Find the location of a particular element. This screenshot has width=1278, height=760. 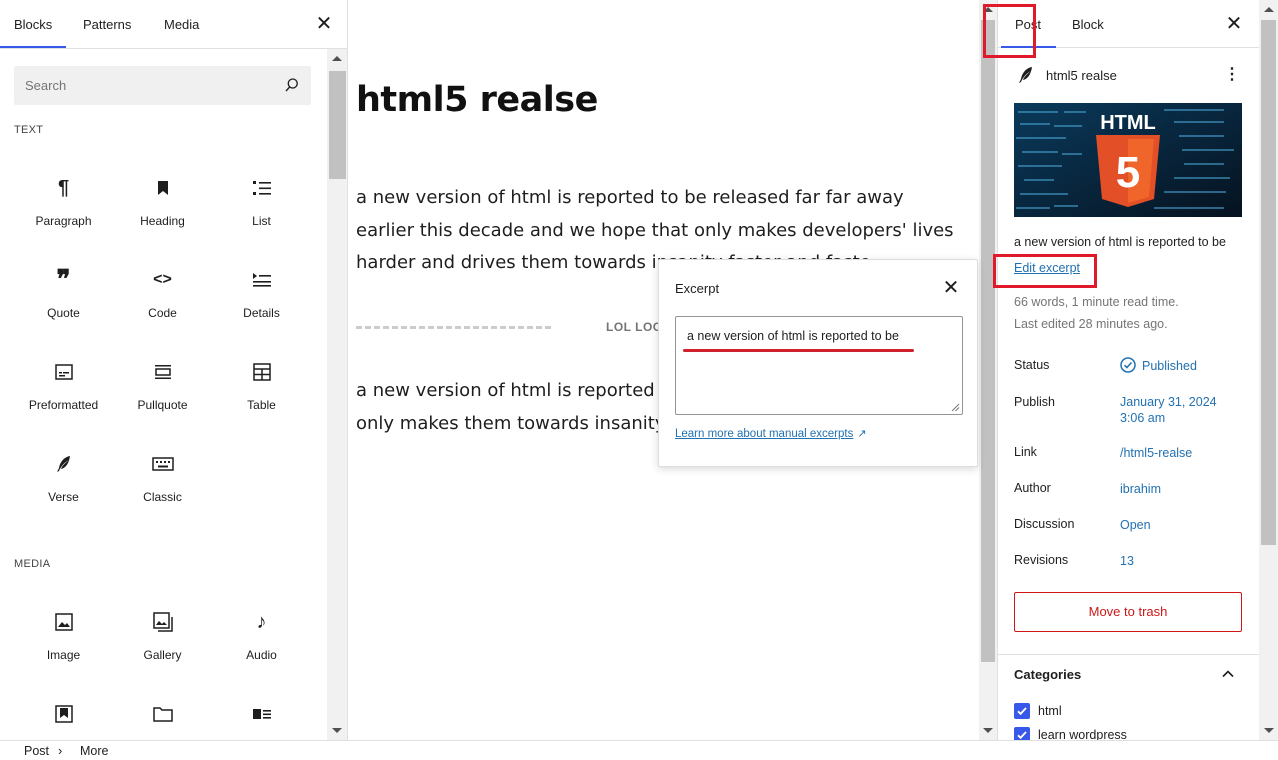

block-classic: Classic is located at coordinates (162, 494).